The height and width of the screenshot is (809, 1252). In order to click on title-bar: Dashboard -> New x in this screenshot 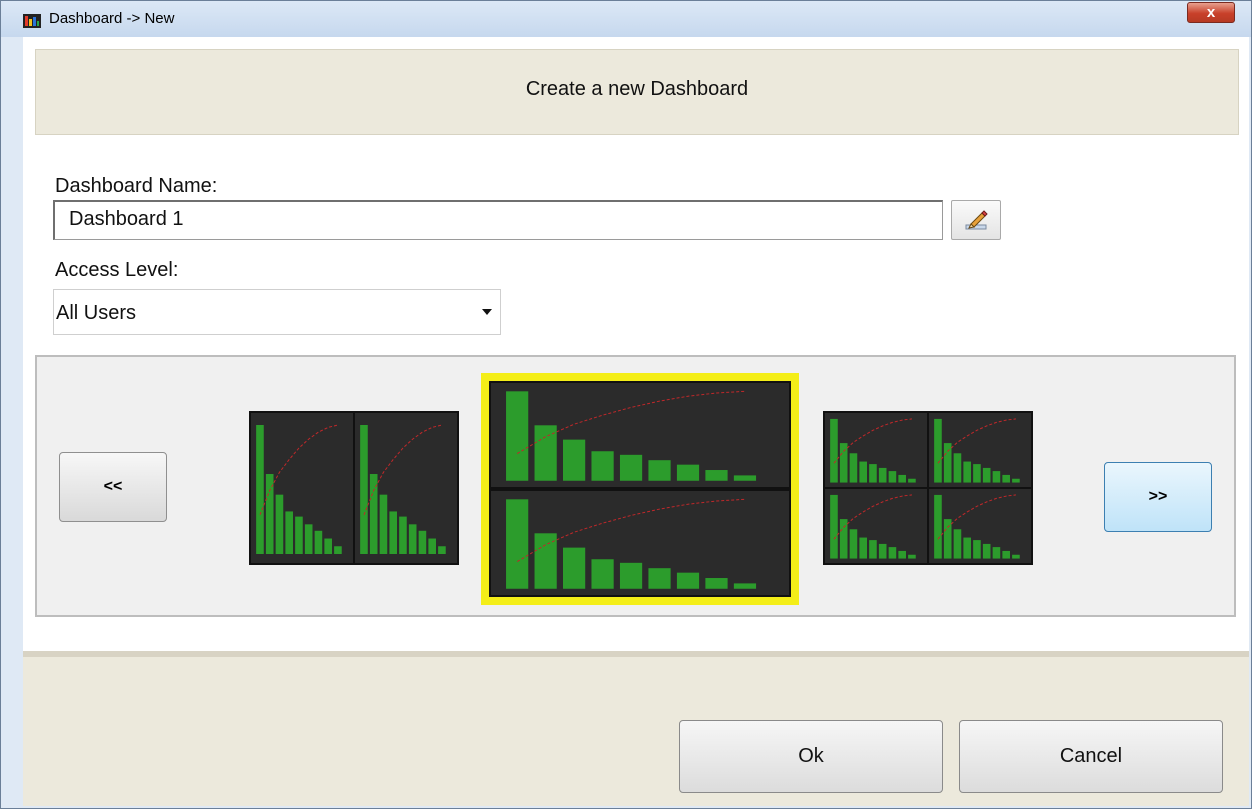, I will do `click(626, 19)`.